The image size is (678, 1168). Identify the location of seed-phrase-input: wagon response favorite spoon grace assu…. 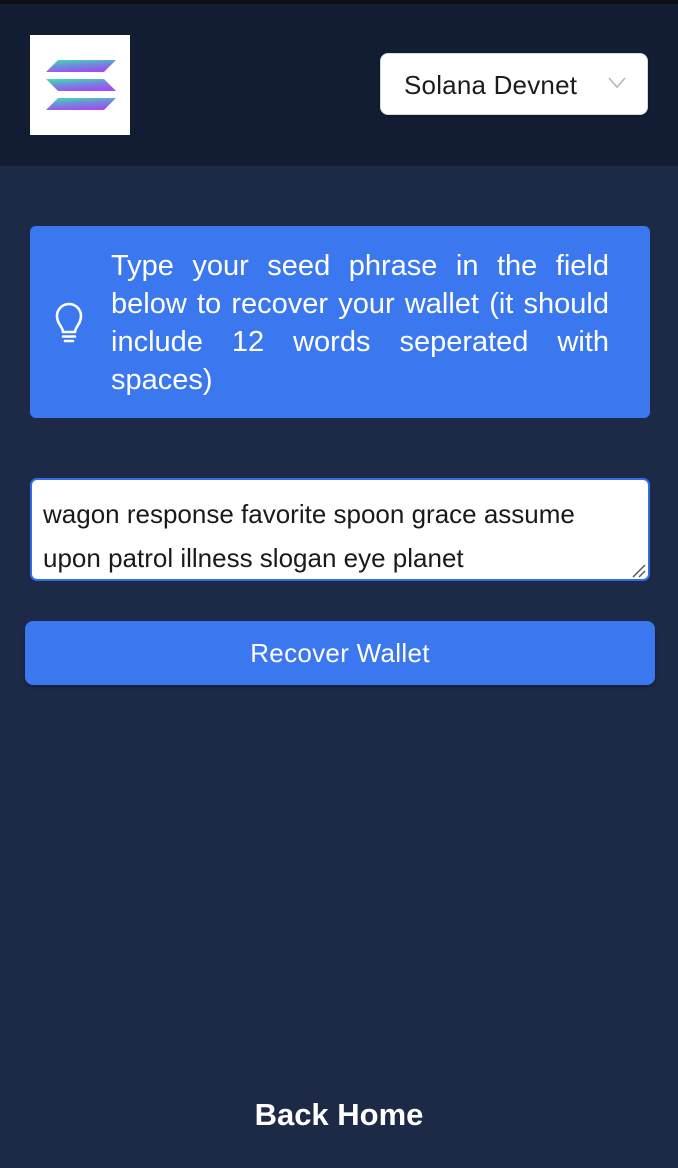
(340, 529).